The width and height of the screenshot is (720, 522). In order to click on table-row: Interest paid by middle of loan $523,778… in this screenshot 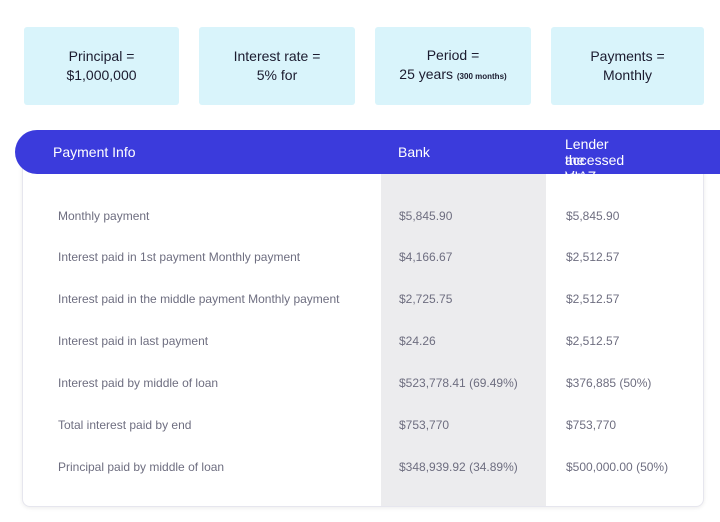, I will do `click(363, 384)`.